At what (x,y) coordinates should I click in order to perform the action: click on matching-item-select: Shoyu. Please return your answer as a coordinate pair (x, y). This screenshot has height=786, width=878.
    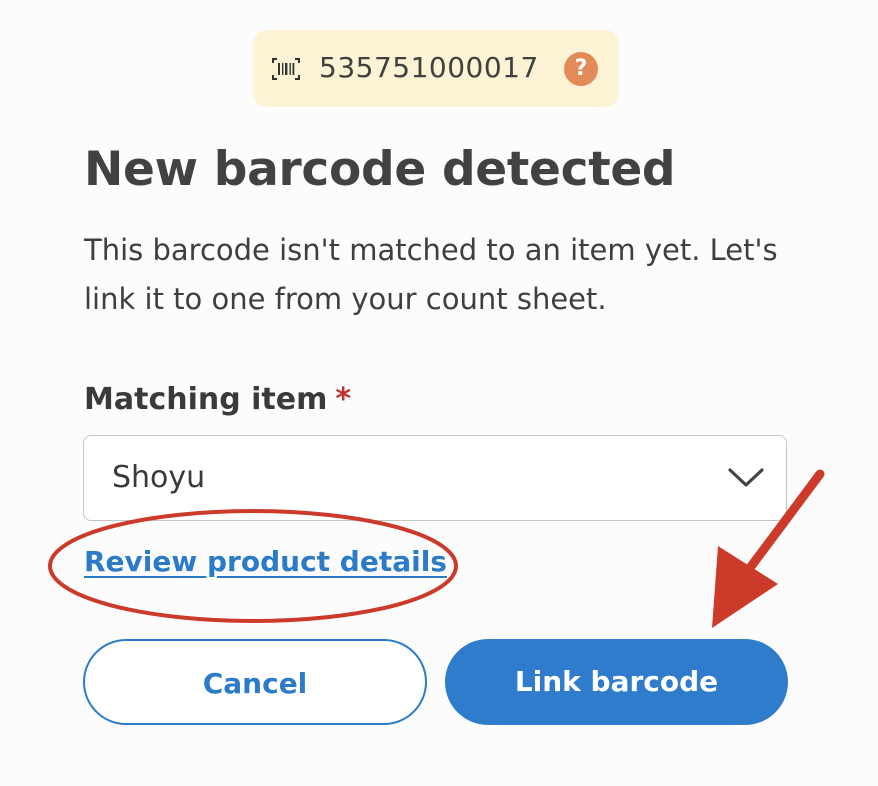
    Looking at the image, I should click on (435, 478).